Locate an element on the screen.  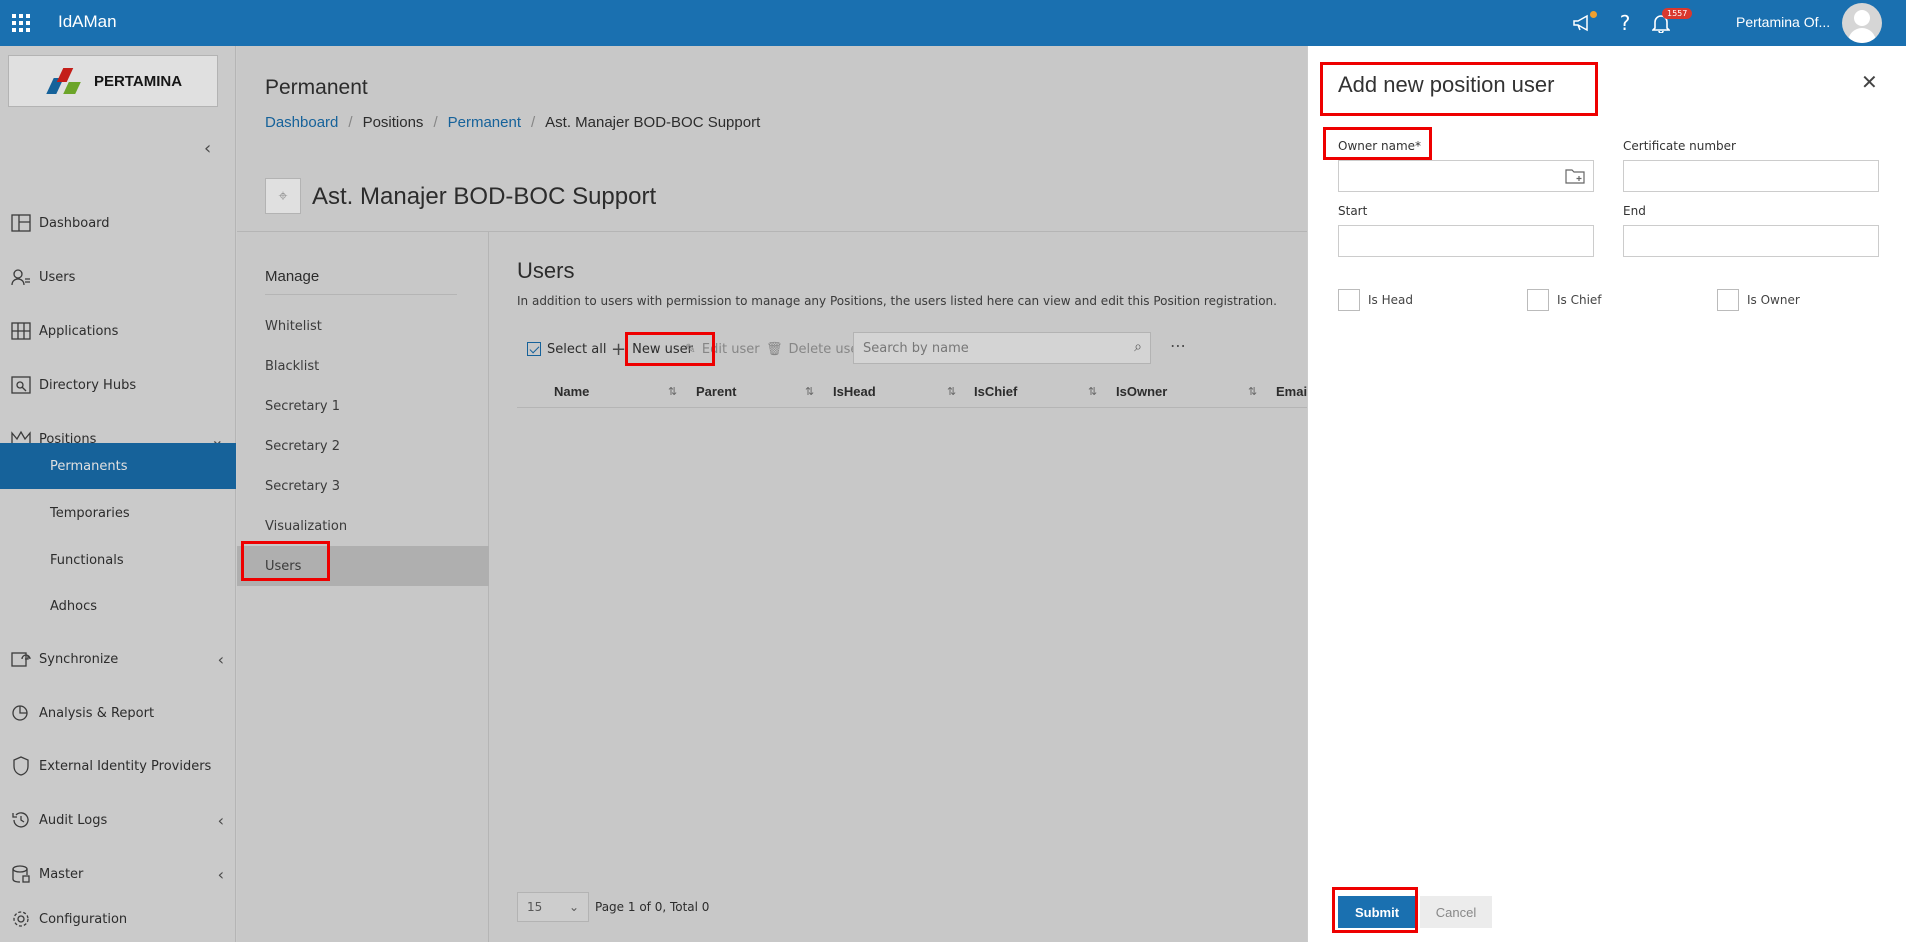
help-icon: ? is located at coordinates (1625, 23).